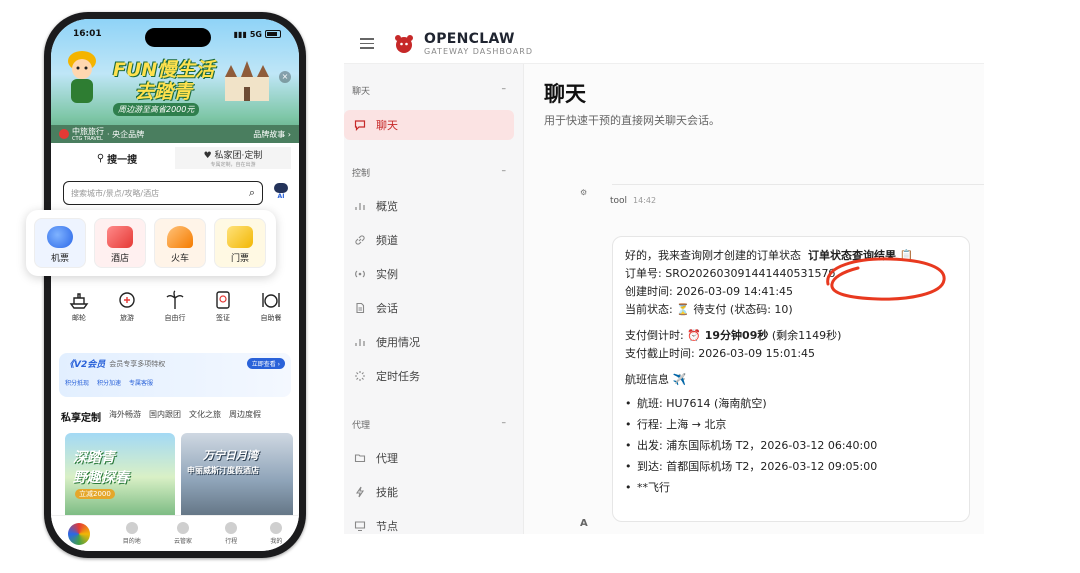 The width and height of the screenshot is (1080, 573). Describe the element at coordinates (757, 353) in the screenshot. I see `payment-deadline: 2026-03-09 15:01:45` at that location.